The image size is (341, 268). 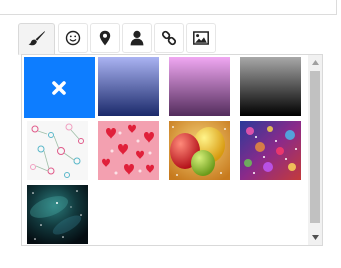 I want to click on location-button, so click(x=105, y=38).